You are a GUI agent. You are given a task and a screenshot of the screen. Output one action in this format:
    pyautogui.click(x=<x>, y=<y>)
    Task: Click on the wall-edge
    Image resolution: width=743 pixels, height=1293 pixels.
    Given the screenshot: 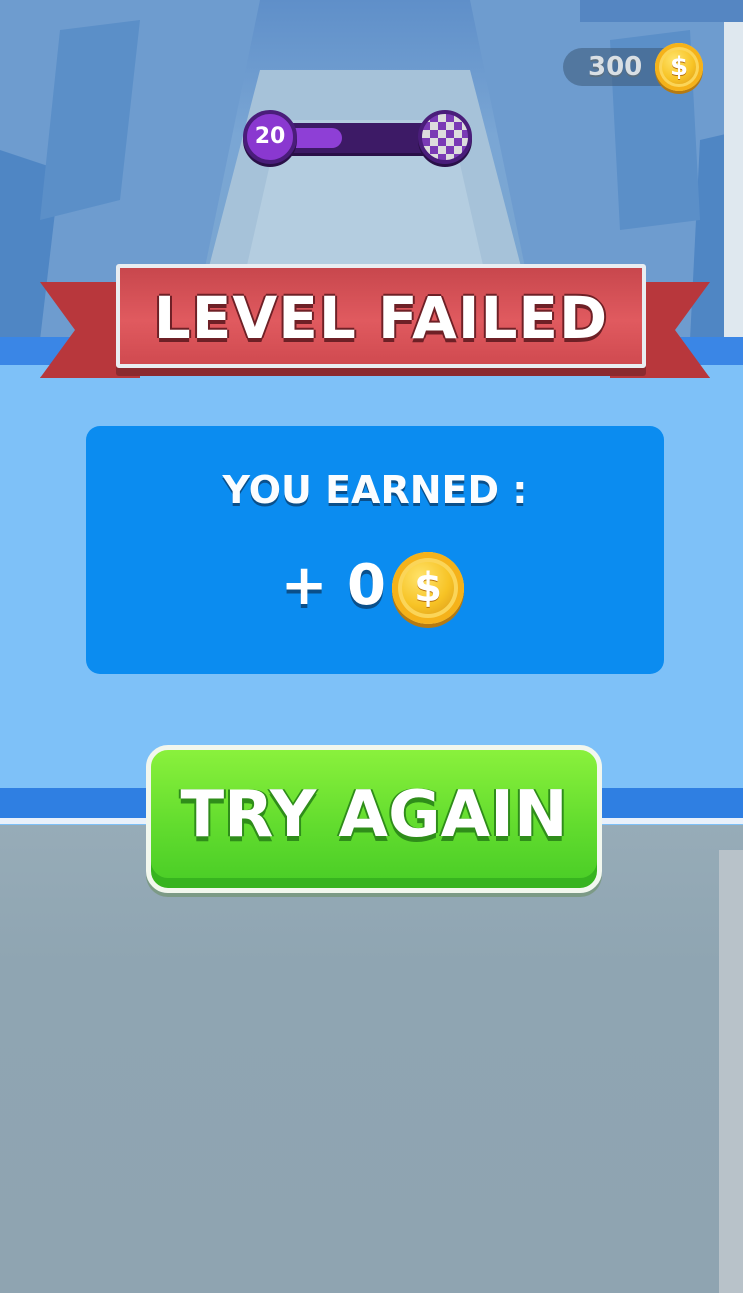 What is the action you would take?
    pyautogui.click(x=731, y=1071)
    